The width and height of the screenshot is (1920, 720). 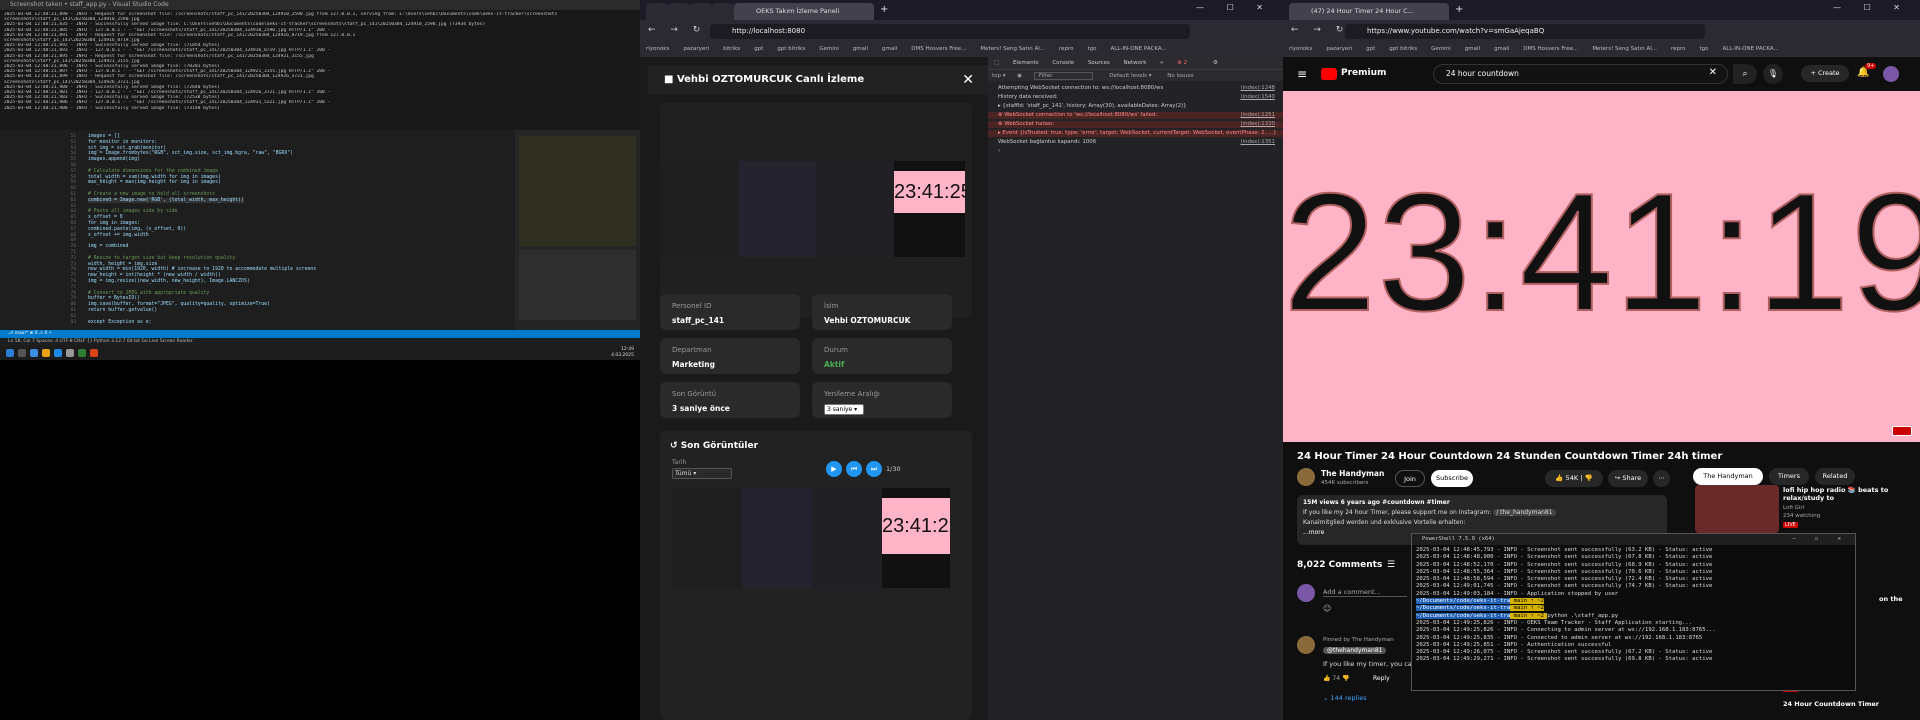 What do you see at coordinates (1329, 74) in the screenshot?
I see `youtube-logo-icon` at bounding box center [1329, 74].